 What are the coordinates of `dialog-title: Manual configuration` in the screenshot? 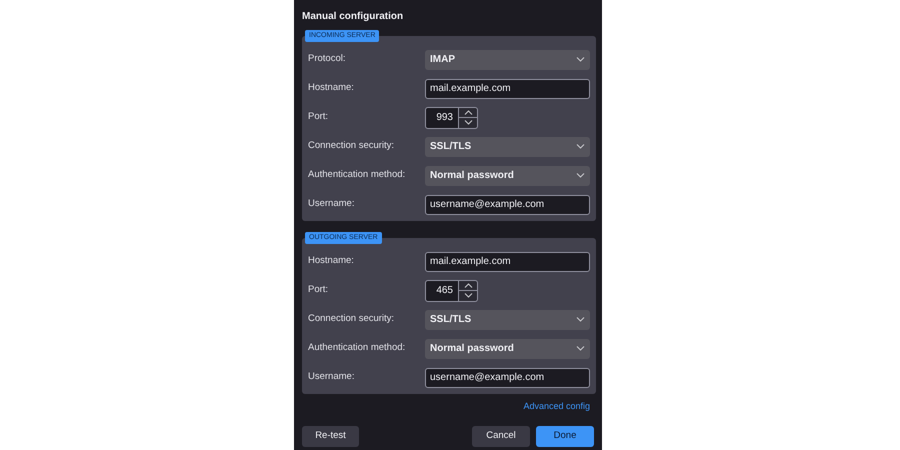 It's located at (353, 17).